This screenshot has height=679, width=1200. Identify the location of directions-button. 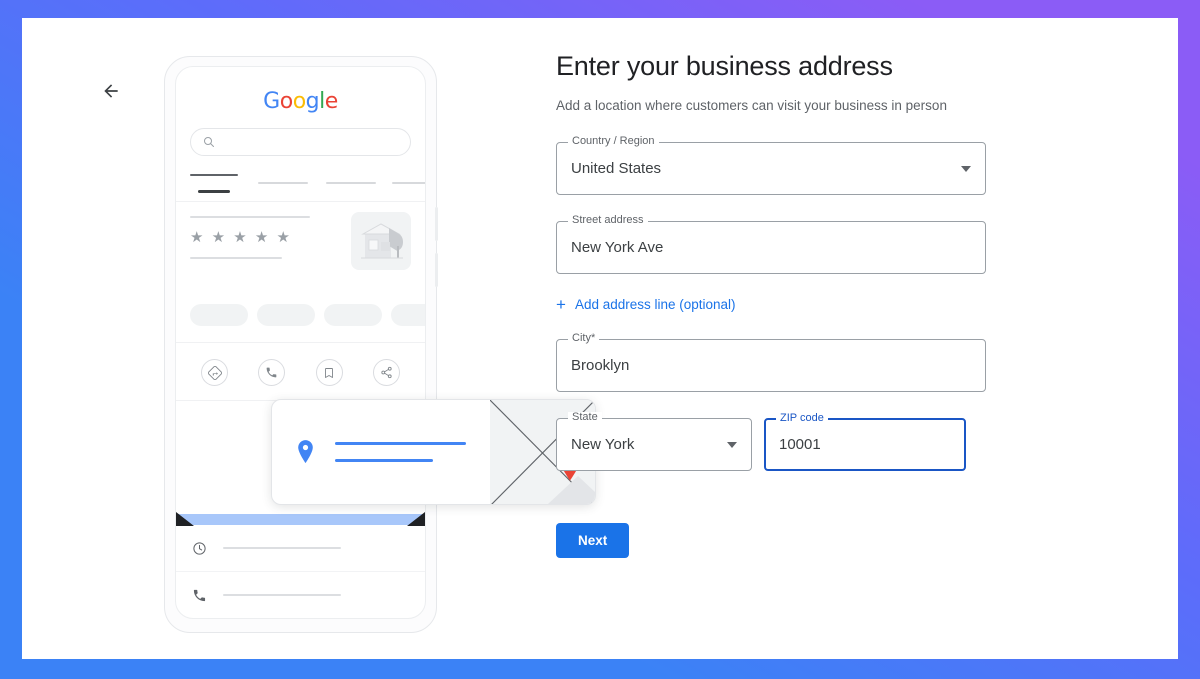
(215, 372).